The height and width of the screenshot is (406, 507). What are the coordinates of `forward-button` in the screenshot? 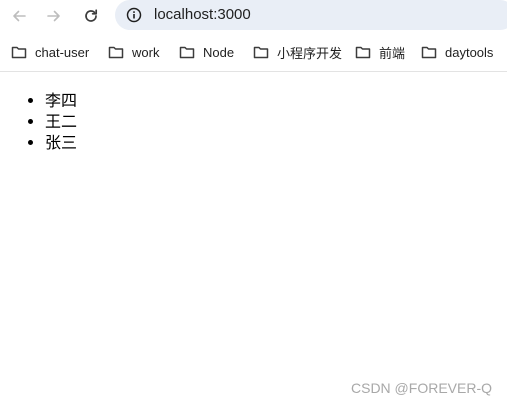 It's located at (54, 16).